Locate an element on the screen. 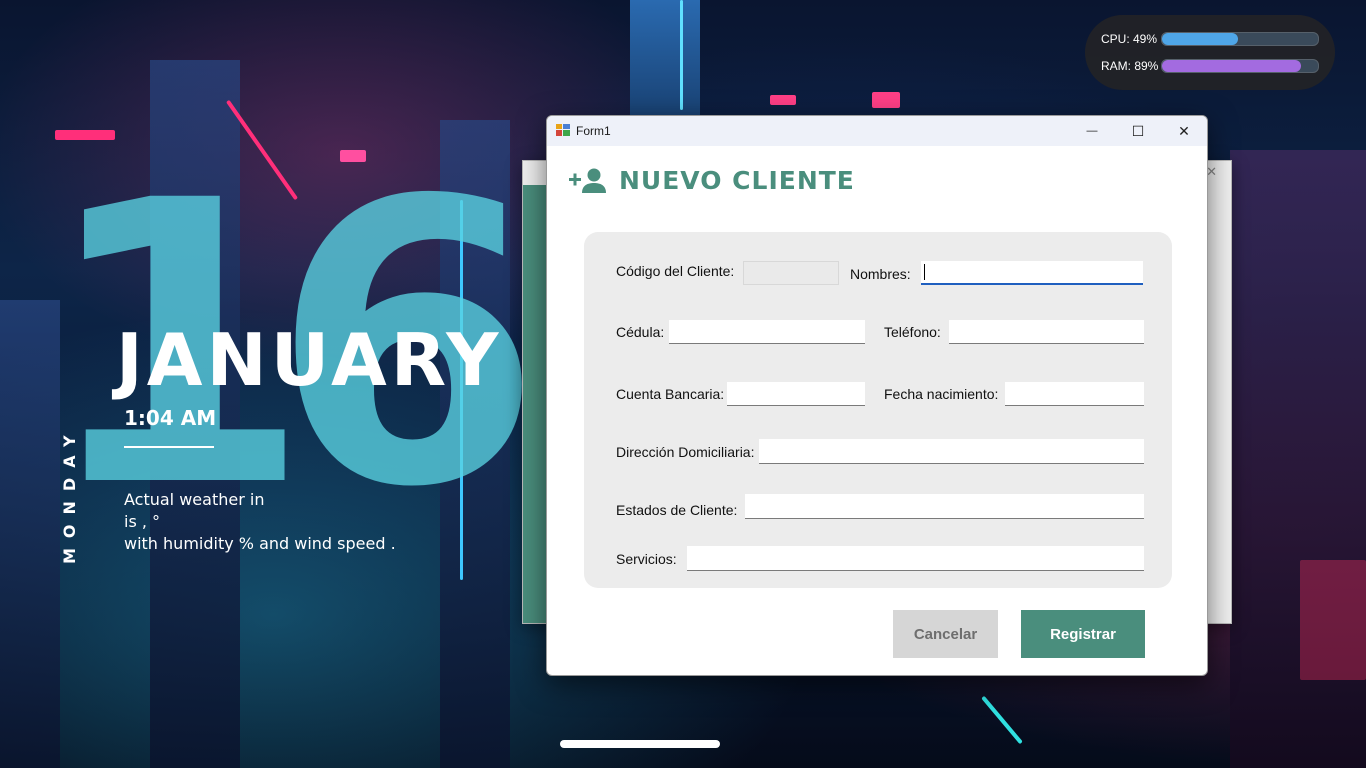  cuenta-bancaria-field is located at coordinates (796, 394).